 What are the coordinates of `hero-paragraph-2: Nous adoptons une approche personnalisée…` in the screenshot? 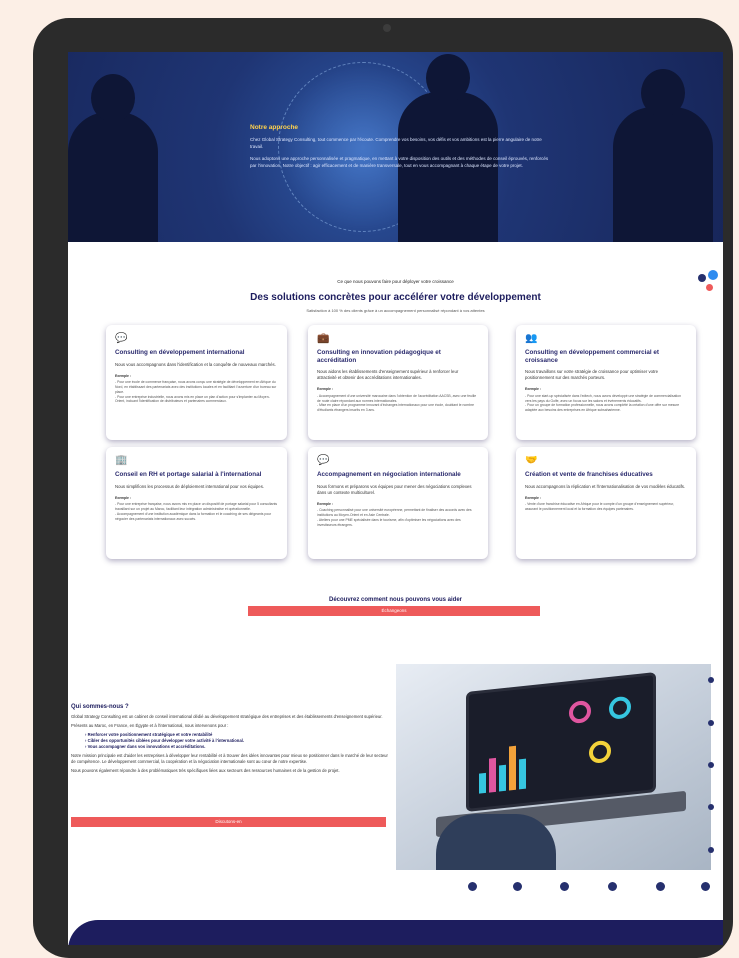 It's located at (399, 162).